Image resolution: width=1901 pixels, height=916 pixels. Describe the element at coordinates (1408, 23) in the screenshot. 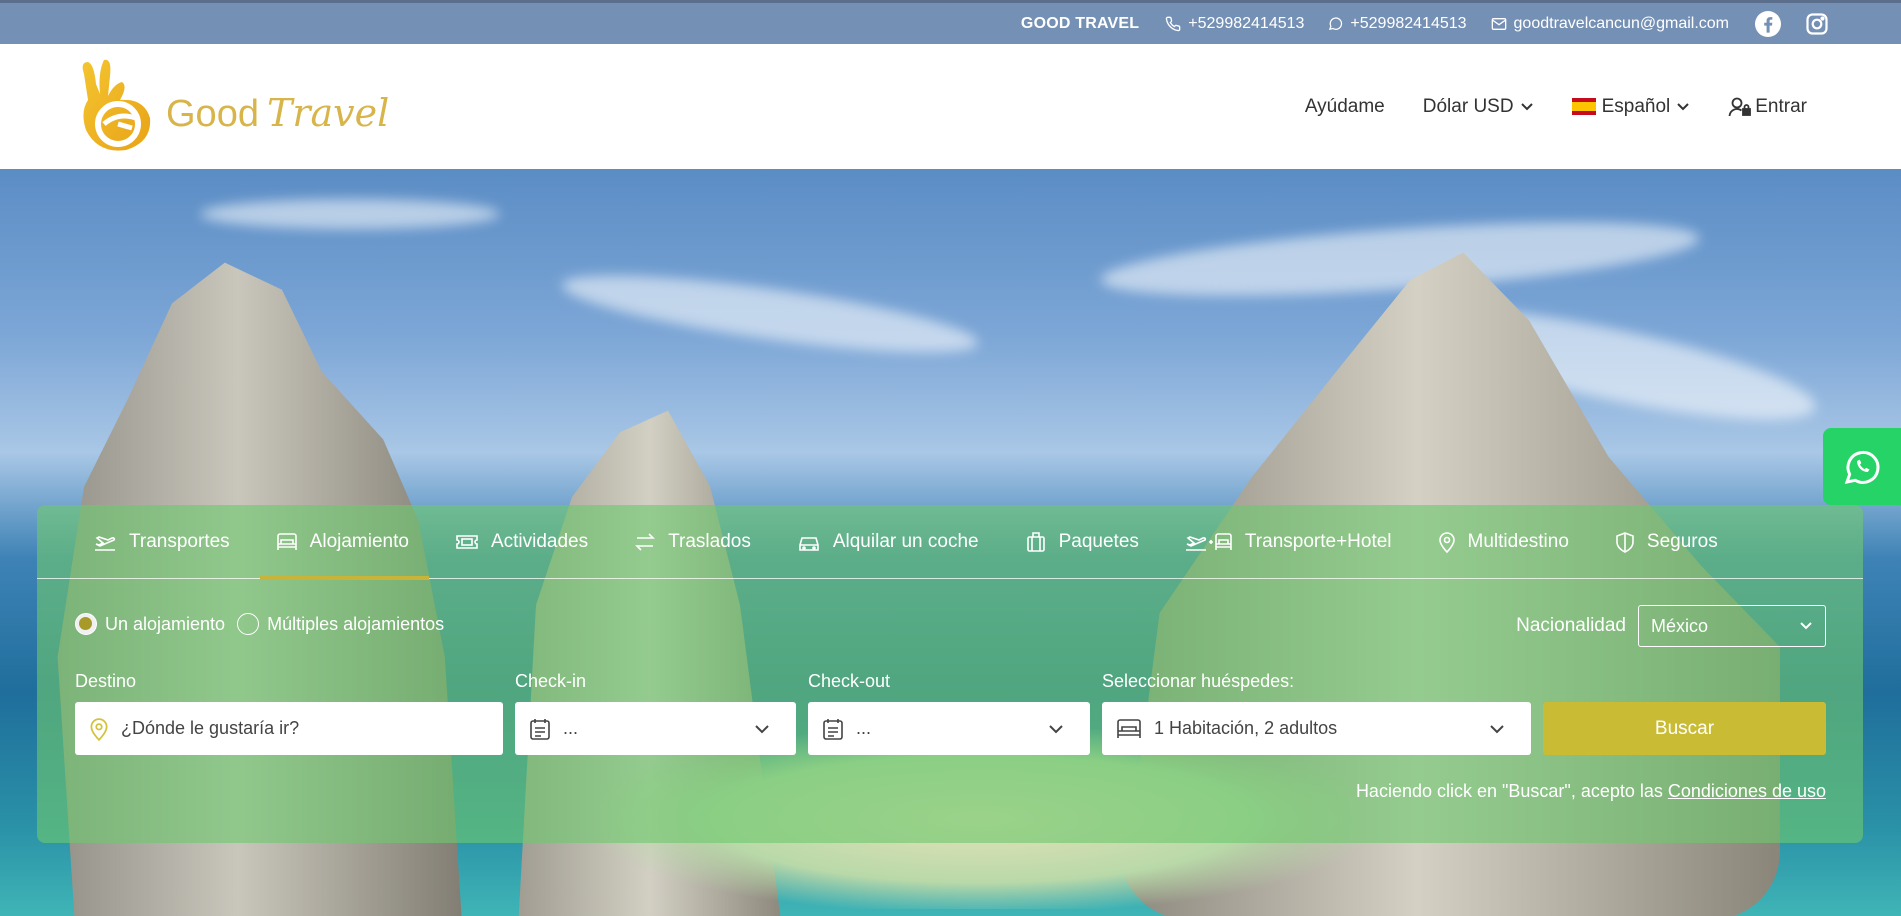

I see `whatsapp-number: +529982414513` at that location.